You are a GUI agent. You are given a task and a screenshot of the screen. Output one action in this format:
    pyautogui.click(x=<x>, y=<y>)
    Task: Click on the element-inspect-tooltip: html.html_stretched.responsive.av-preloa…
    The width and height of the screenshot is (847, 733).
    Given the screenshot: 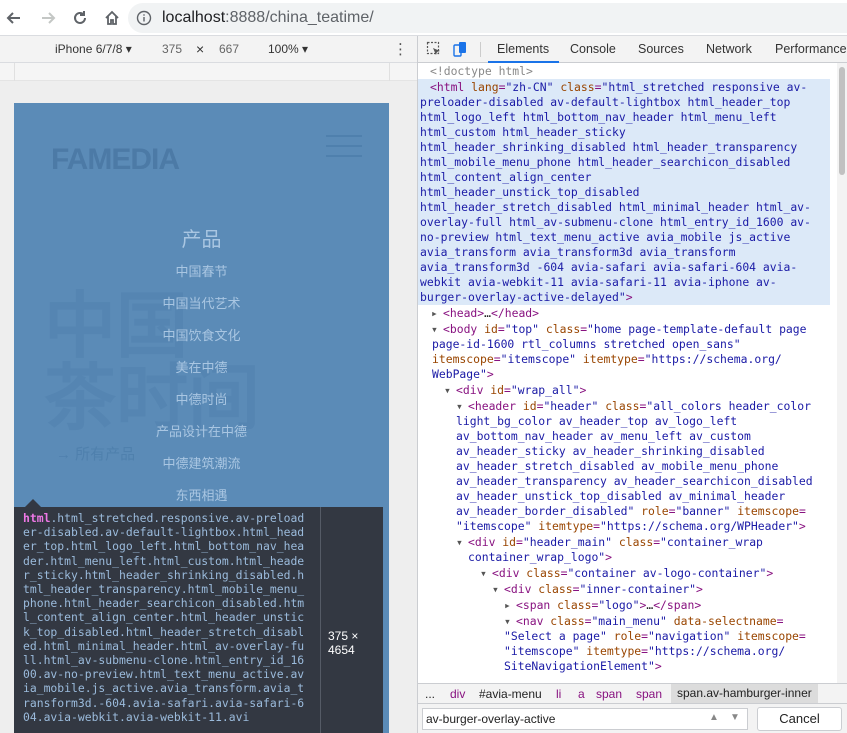 What is the action you would take?
    pyautogui.click(x=198, y=616)
    